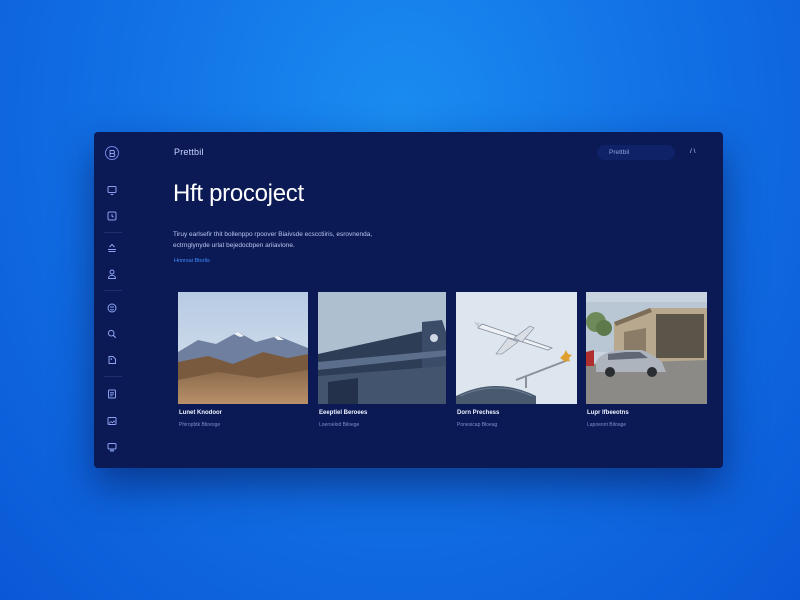 This screenshot has width=800, height=600. What do you see at coordinates (238, 193) in the screenshot?
I see `page-title: Hft procoject` at bounding box center [238, 193].